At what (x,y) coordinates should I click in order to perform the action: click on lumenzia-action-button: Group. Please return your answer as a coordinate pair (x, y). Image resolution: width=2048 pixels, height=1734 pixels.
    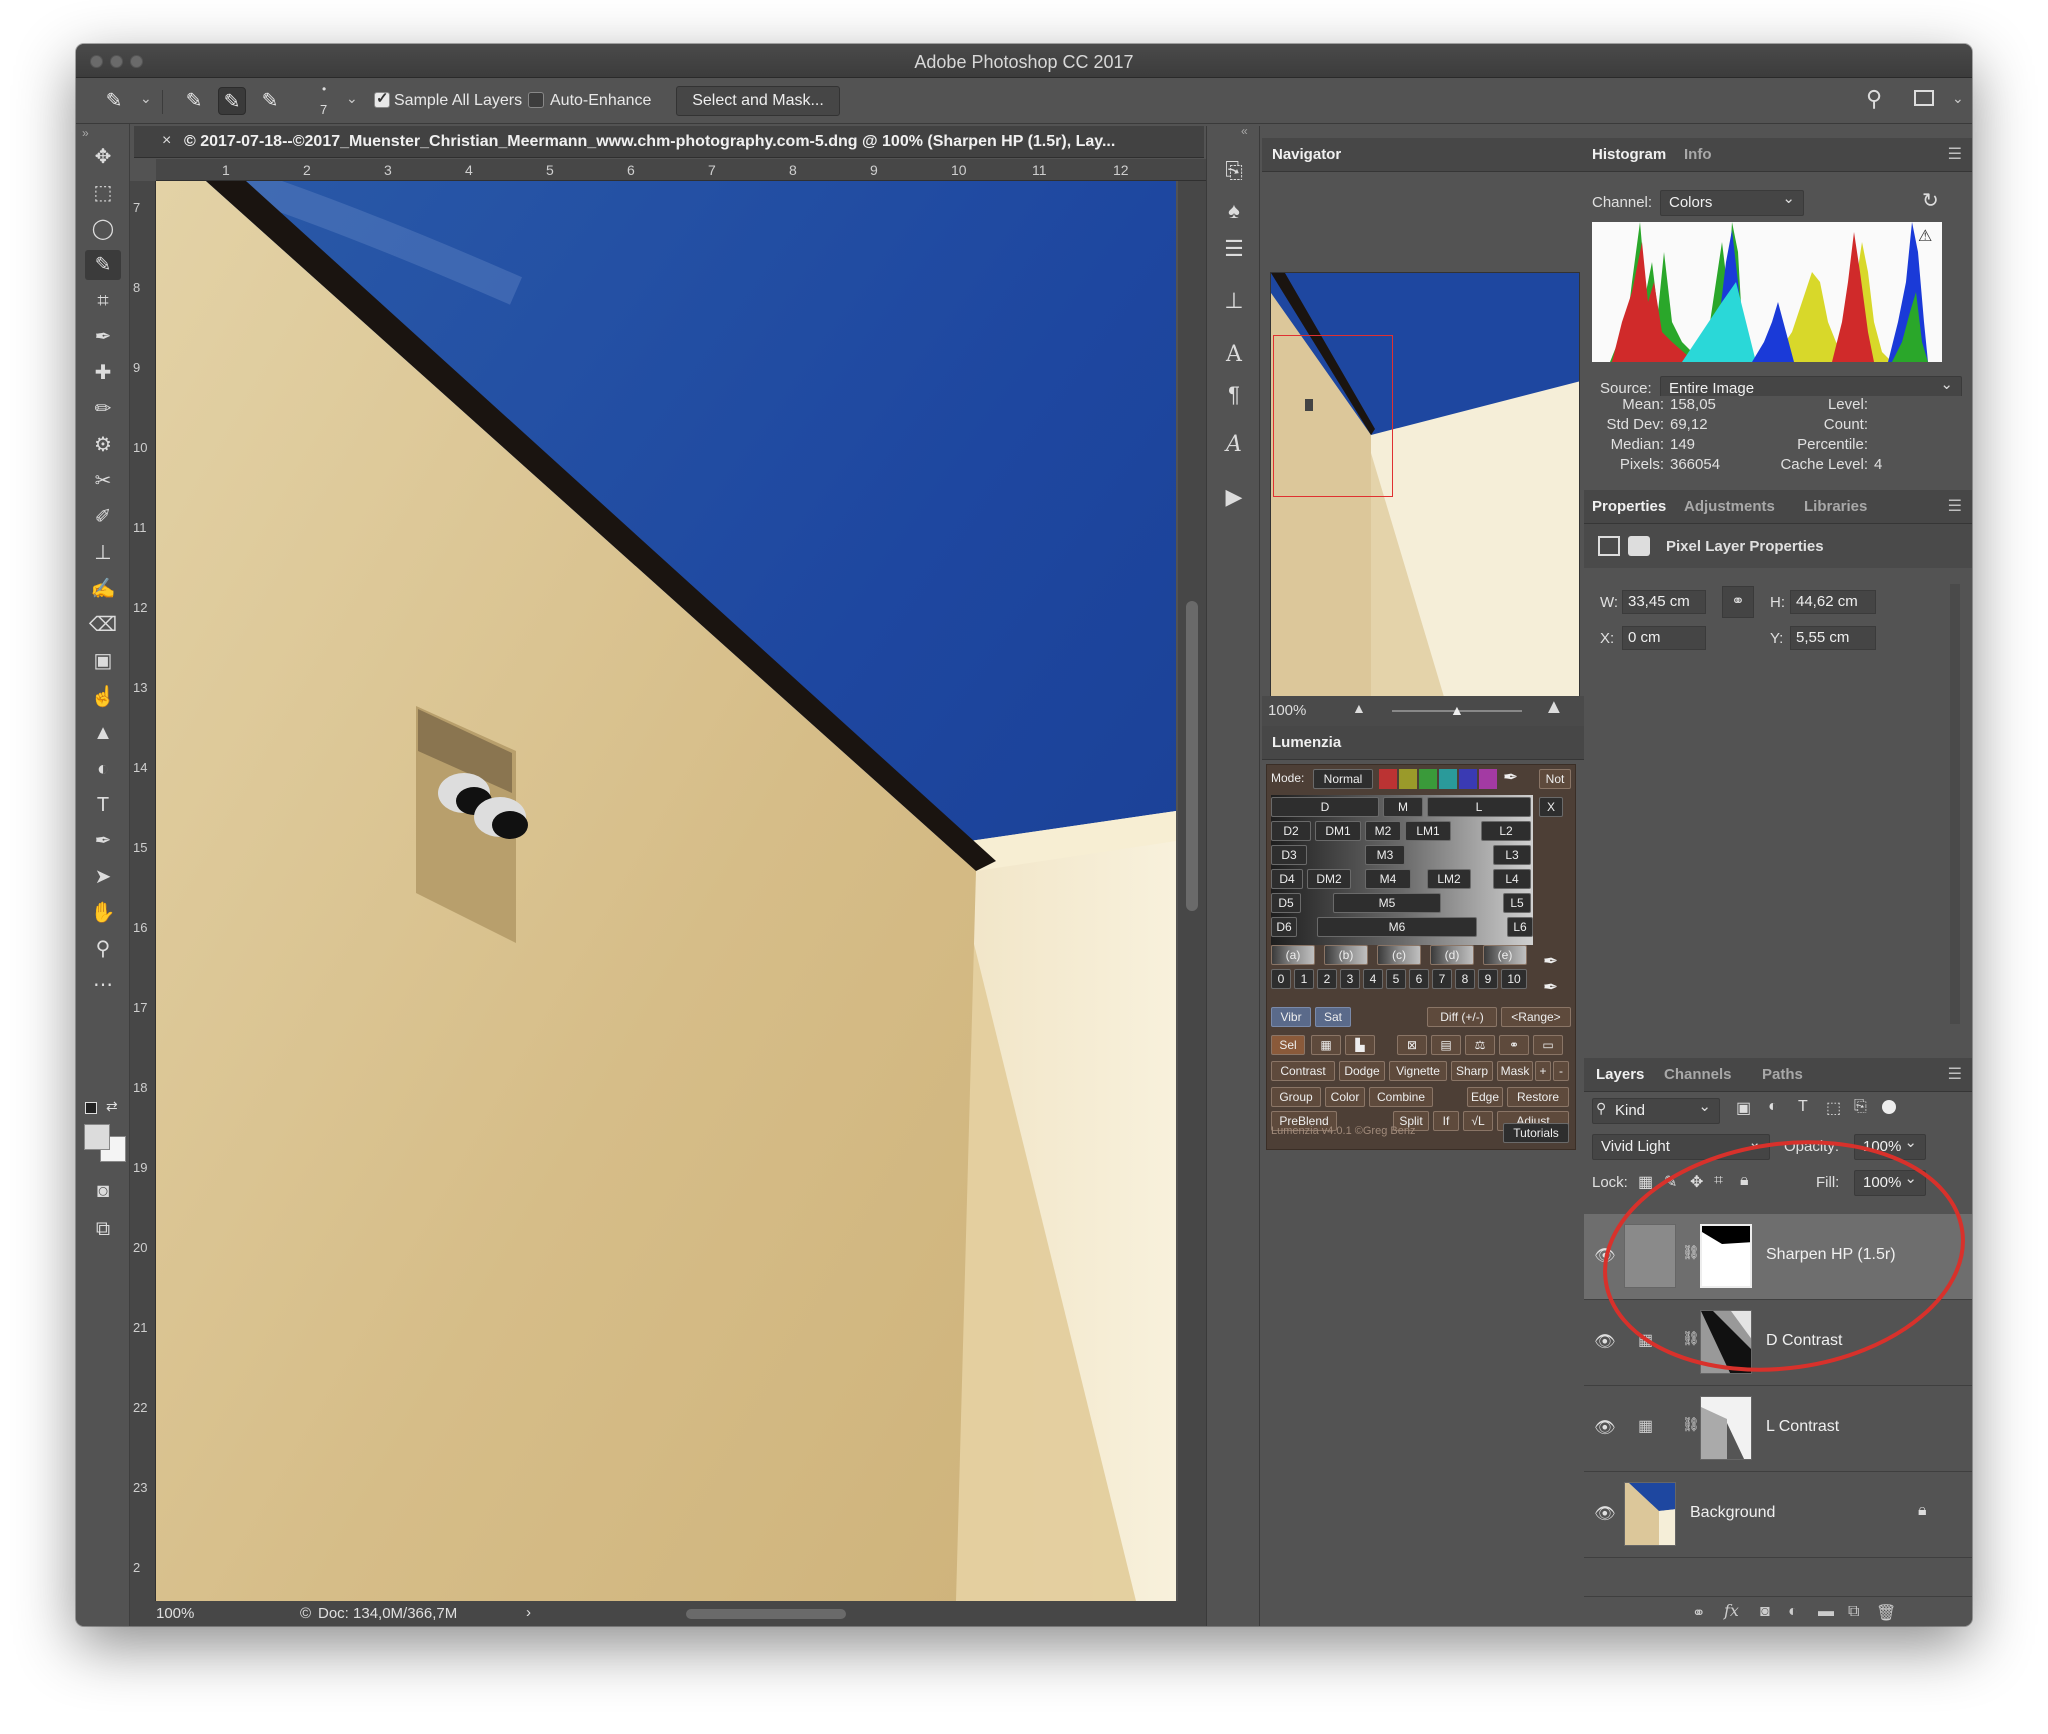
    Looking at the image, I should click on (1296, 1097).